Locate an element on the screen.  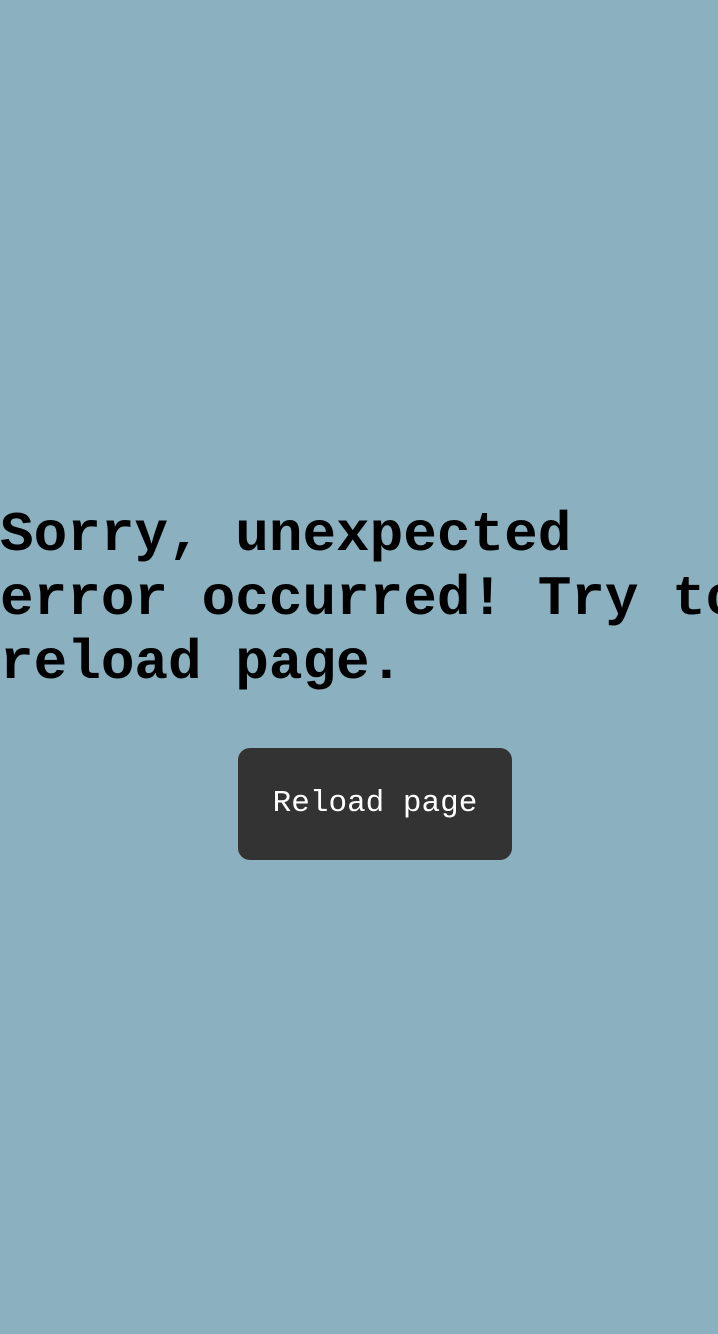
reload-page-button: Reload page is located at coordinates (375, 804).